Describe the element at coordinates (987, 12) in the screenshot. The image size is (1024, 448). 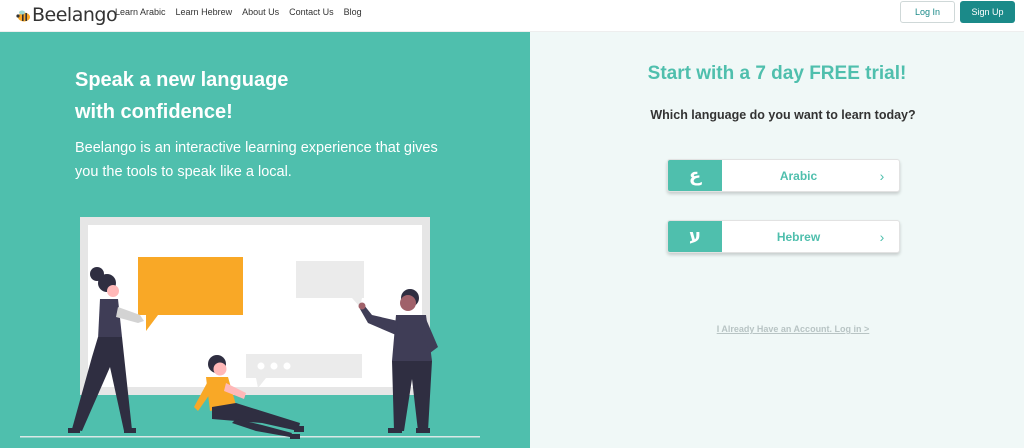
I see `signup-button: Sign Up` at that location.